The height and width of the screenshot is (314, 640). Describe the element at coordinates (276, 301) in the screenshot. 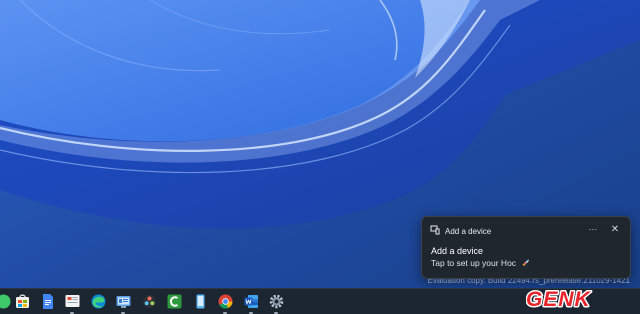

I see `settings-gear-icon` at that location.